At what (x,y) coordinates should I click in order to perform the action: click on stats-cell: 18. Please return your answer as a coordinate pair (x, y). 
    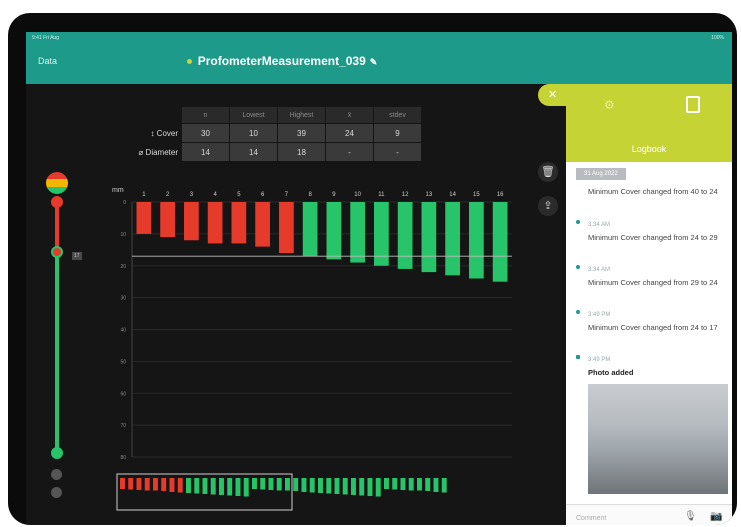
    Looking at the image, I should click on (301, 152).